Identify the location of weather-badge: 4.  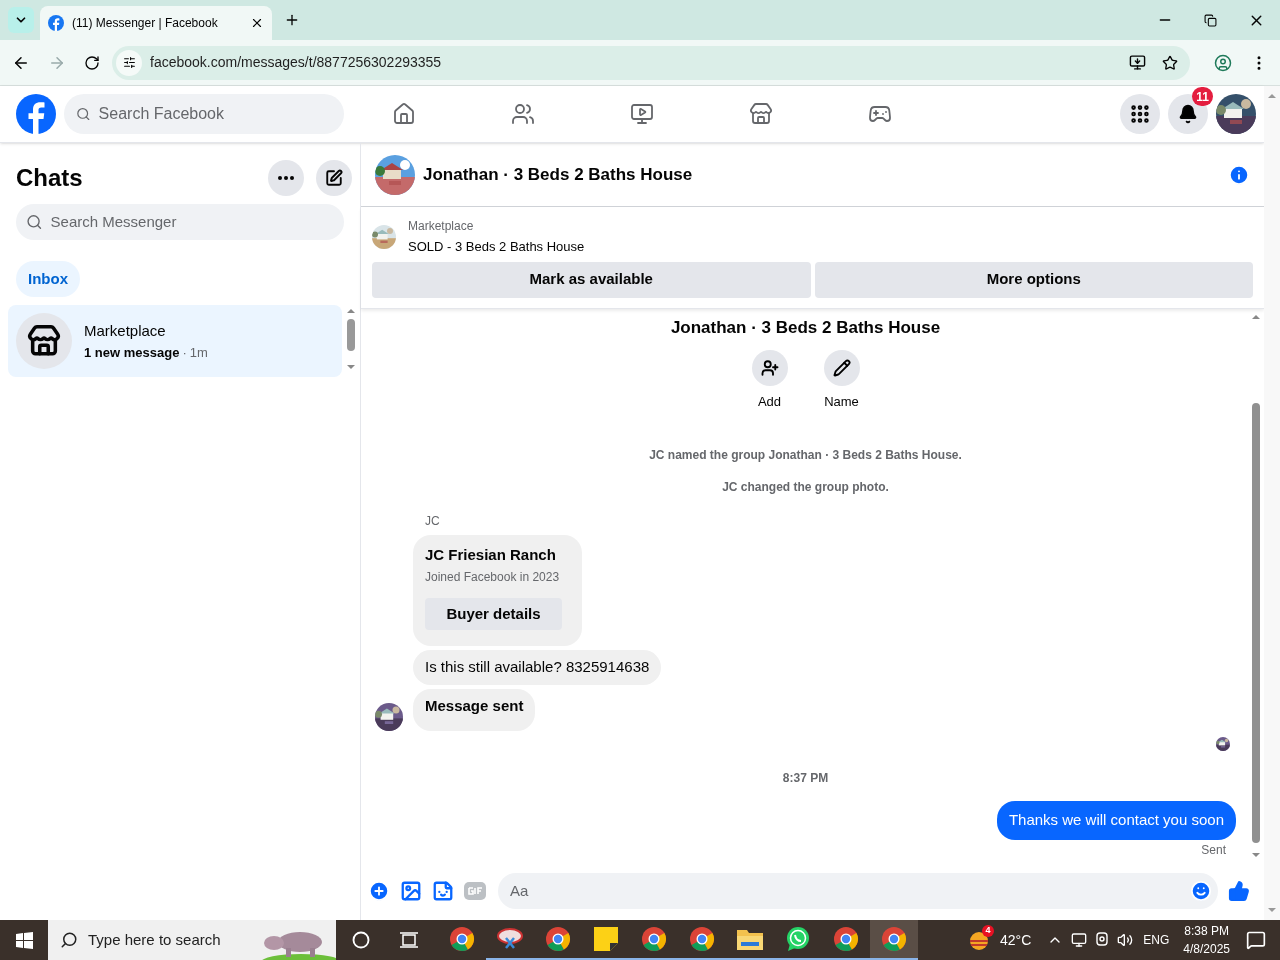
(988, 931).